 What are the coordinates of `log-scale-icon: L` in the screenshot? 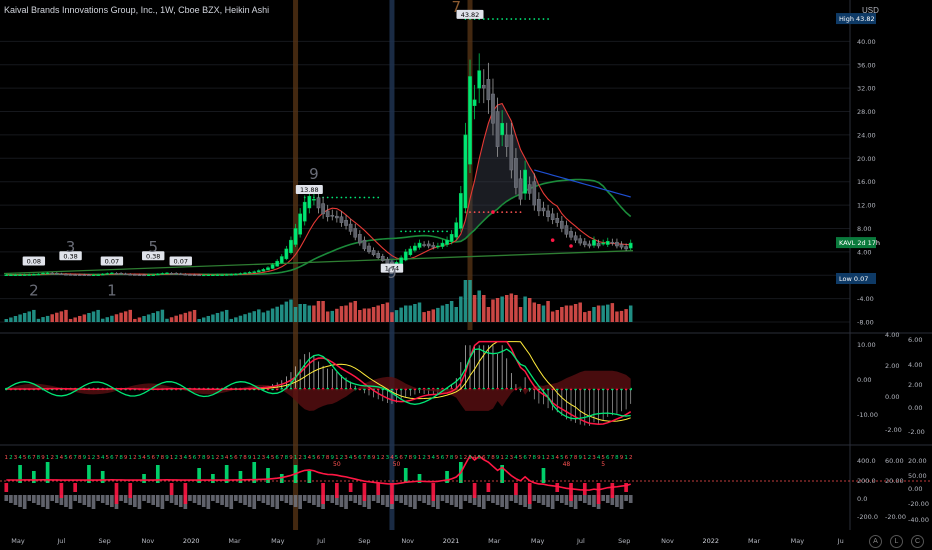 It's located at (896, 541).